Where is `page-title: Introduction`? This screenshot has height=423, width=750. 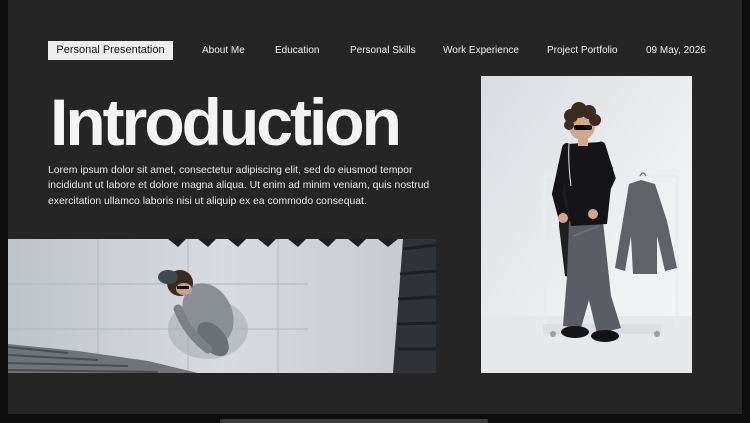 page-title: Introduction is located at coordinates (226, 122).